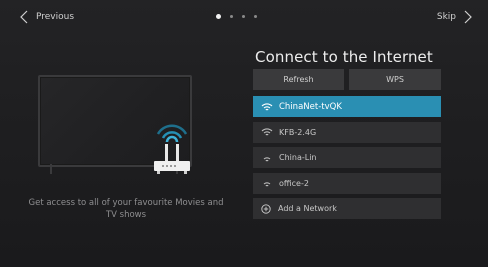  Describe the element at coordinates (298, 79) in the screenshot. I see `refresh-button: Refresh` at that location.